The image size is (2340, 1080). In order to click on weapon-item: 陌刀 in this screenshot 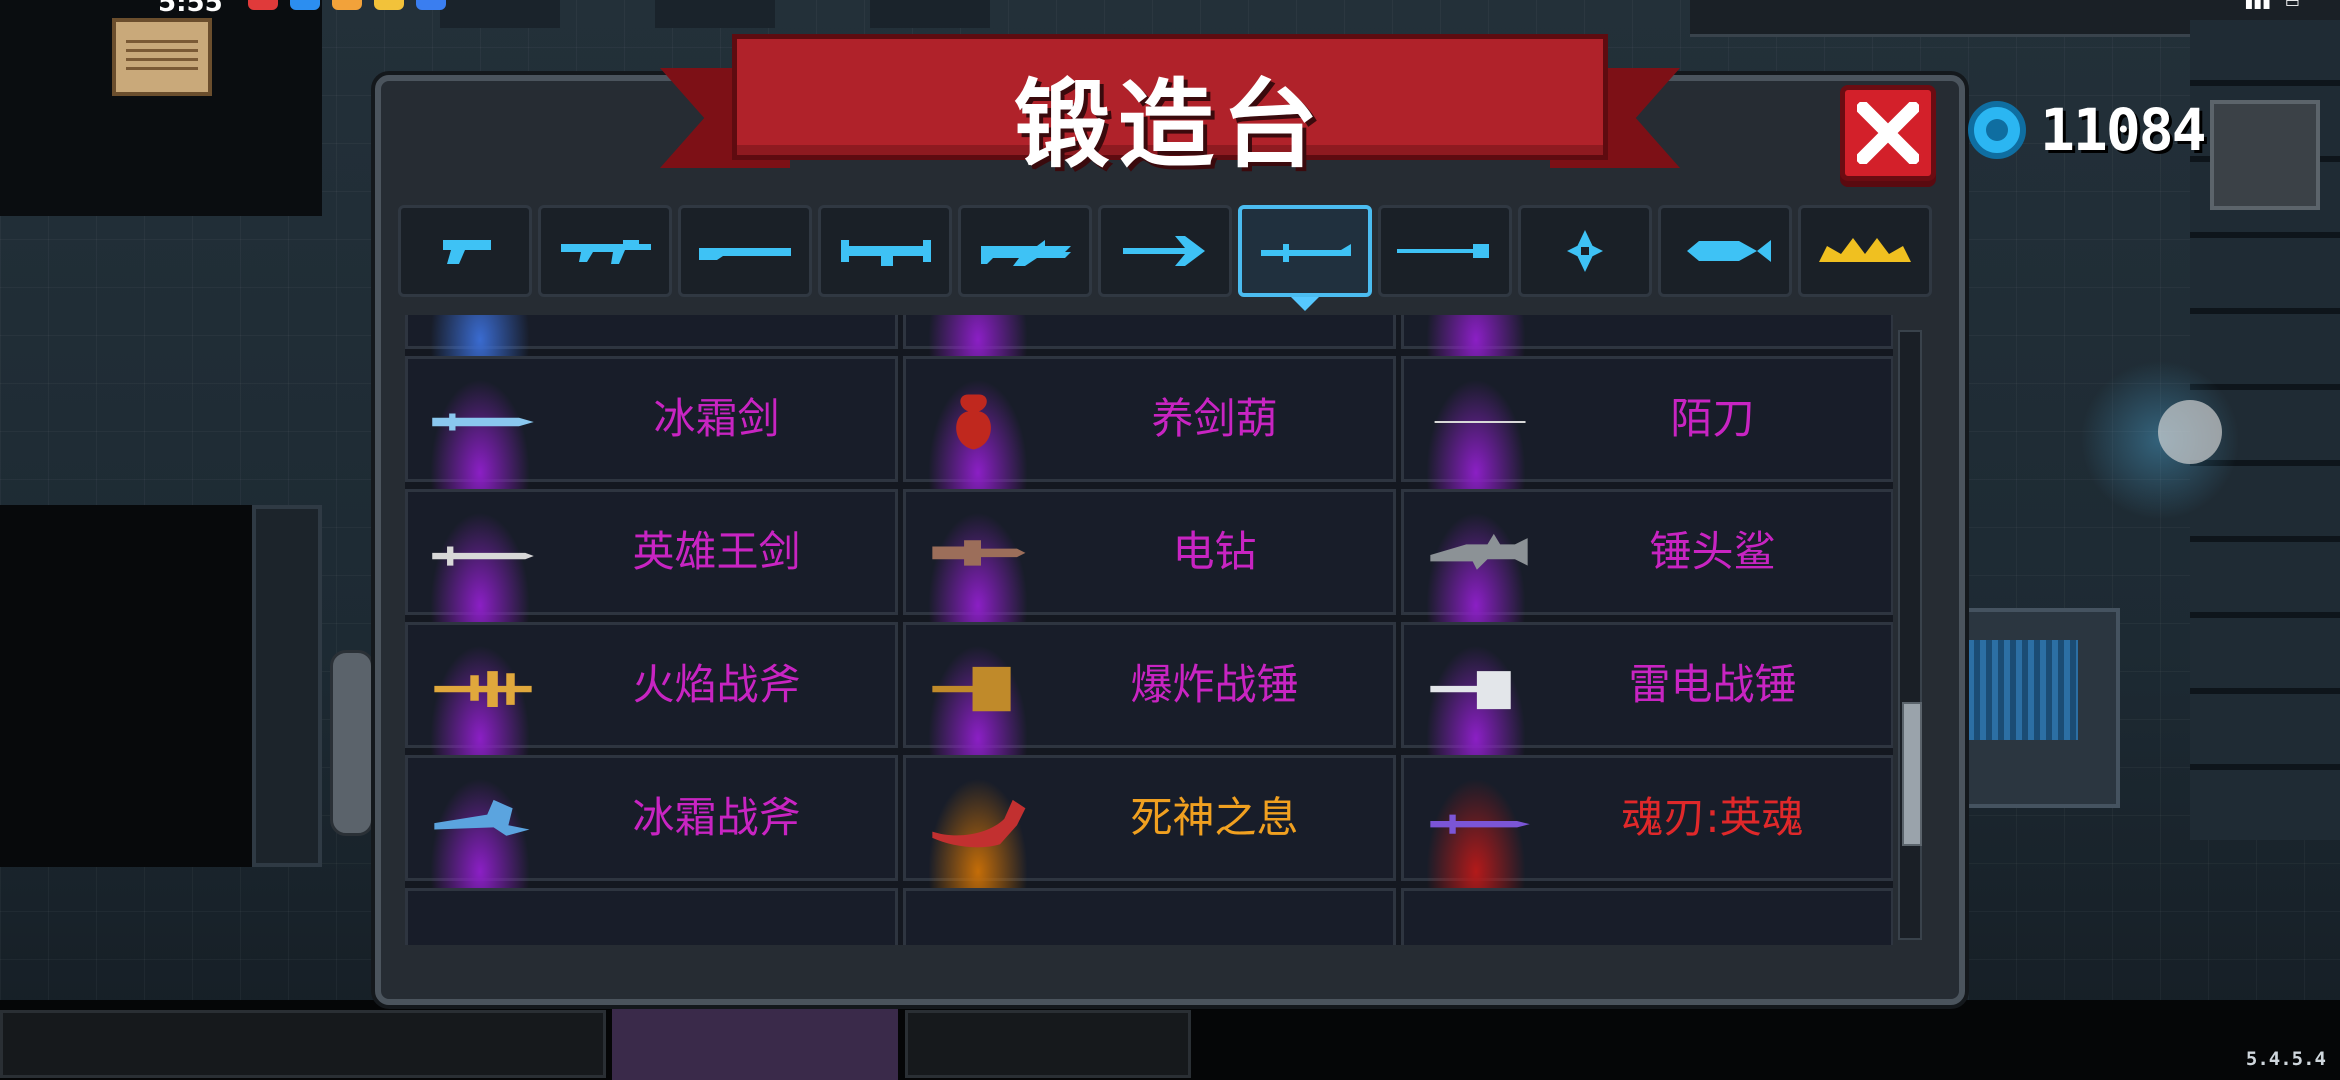, I will do `click(1647, 422)`.